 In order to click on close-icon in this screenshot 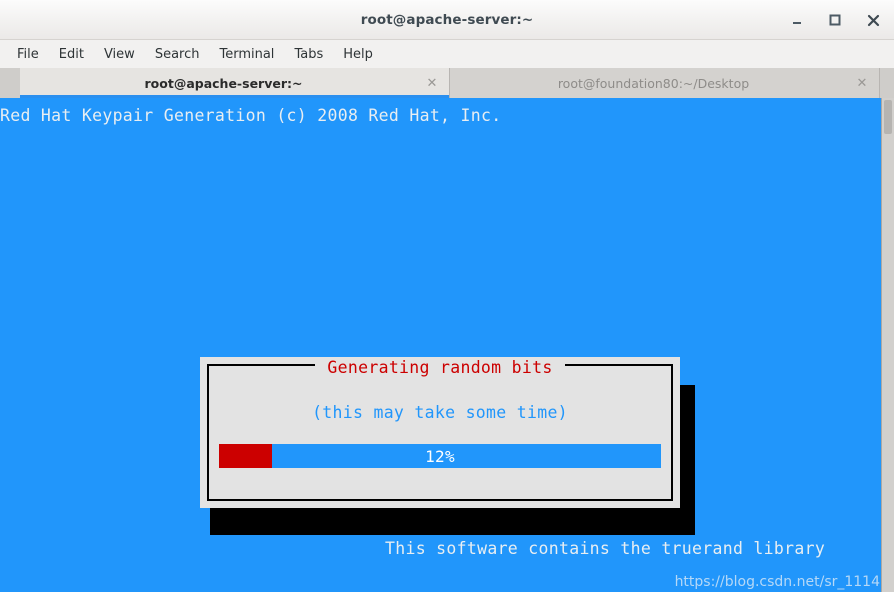, I will do `click(873, 20)`.